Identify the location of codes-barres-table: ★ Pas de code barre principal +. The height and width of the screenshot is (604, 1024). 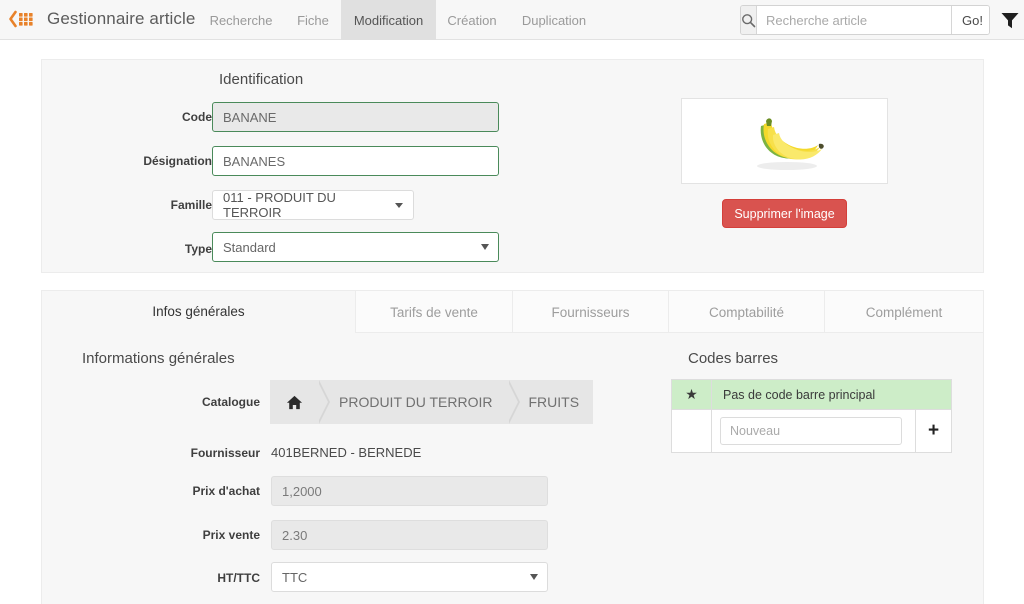
(811, 416).